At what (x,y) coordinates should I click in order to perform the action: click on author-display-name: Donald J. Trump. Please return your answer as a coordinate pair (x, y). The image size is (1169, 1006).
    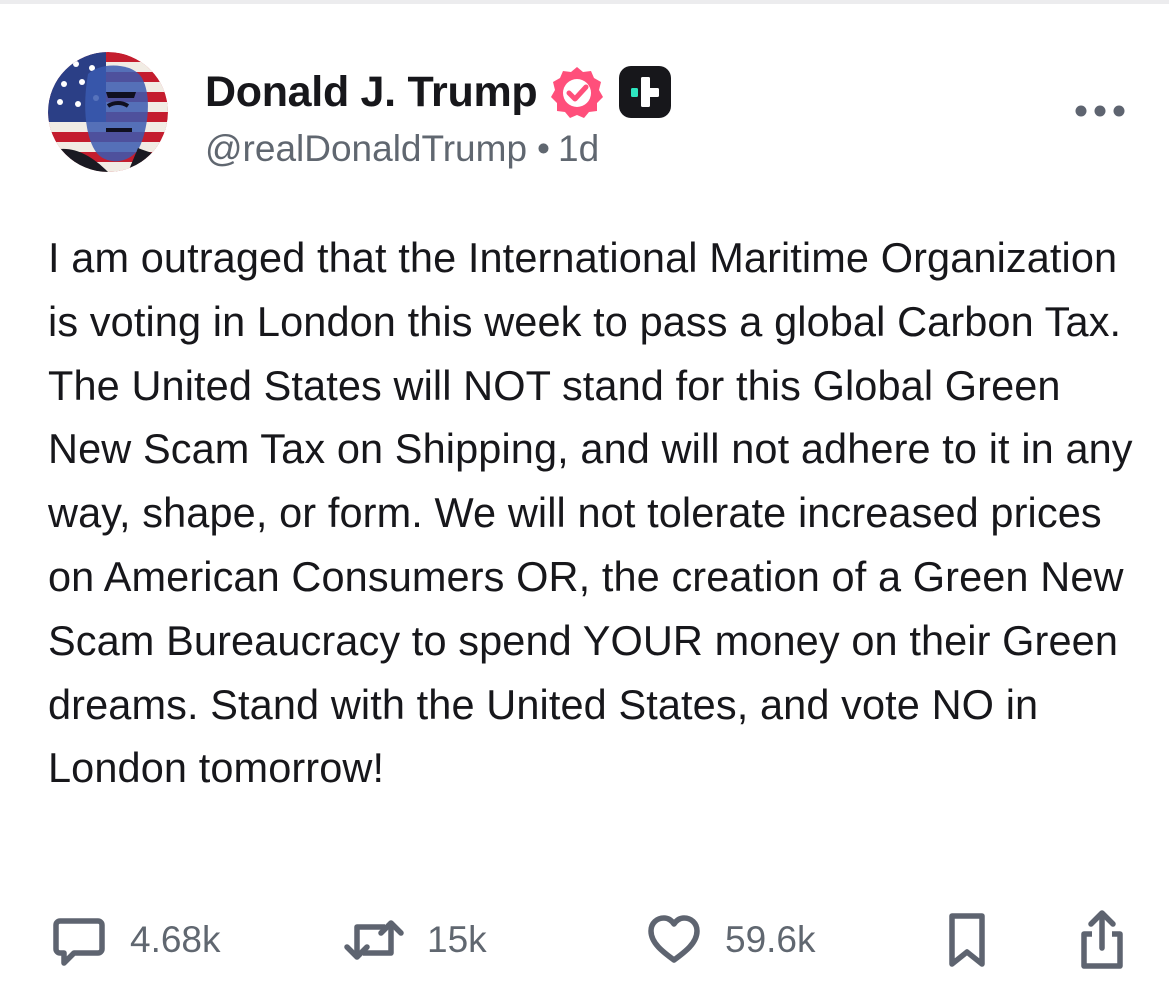
    Looking at the image, I should click on (371, 92).